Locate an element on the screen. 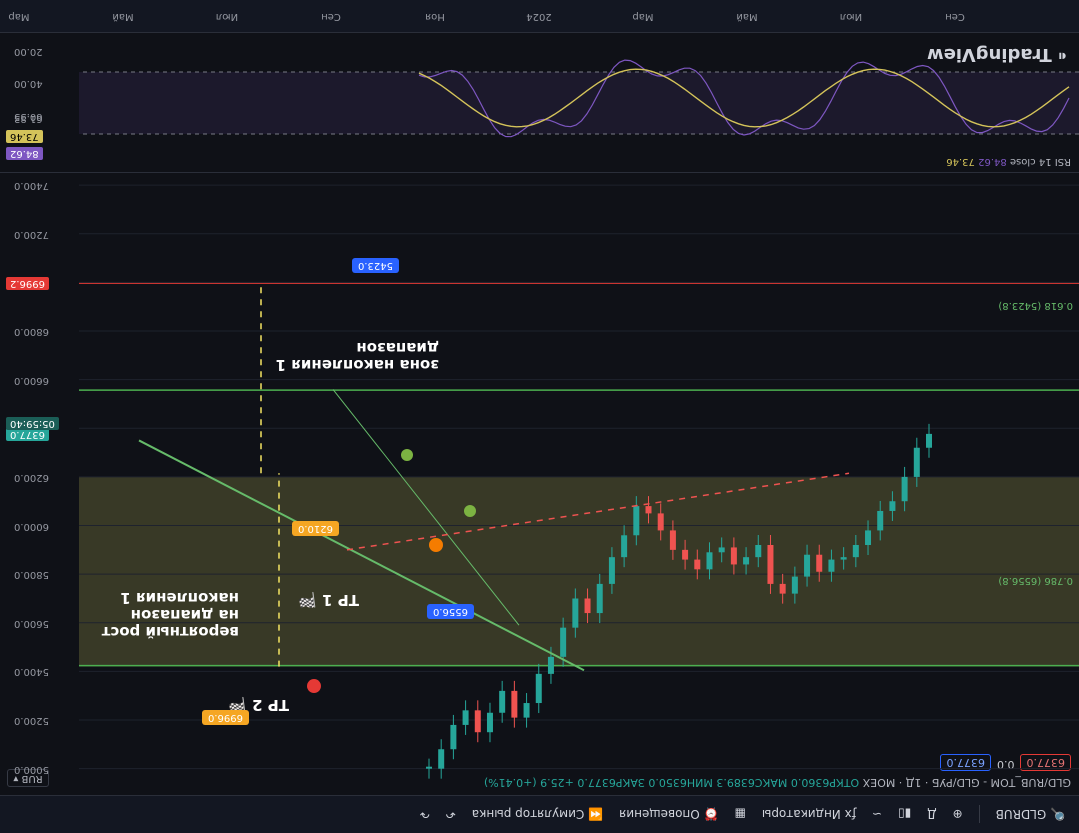  price-tick-3: 5600.0 is located at coordinates (31, 623).